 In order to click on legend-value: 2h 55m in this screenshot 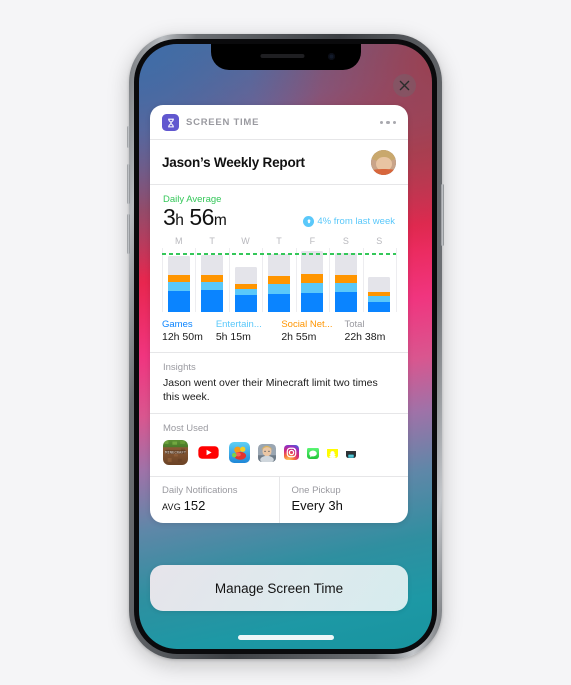, I will do `click(299, 336)`.